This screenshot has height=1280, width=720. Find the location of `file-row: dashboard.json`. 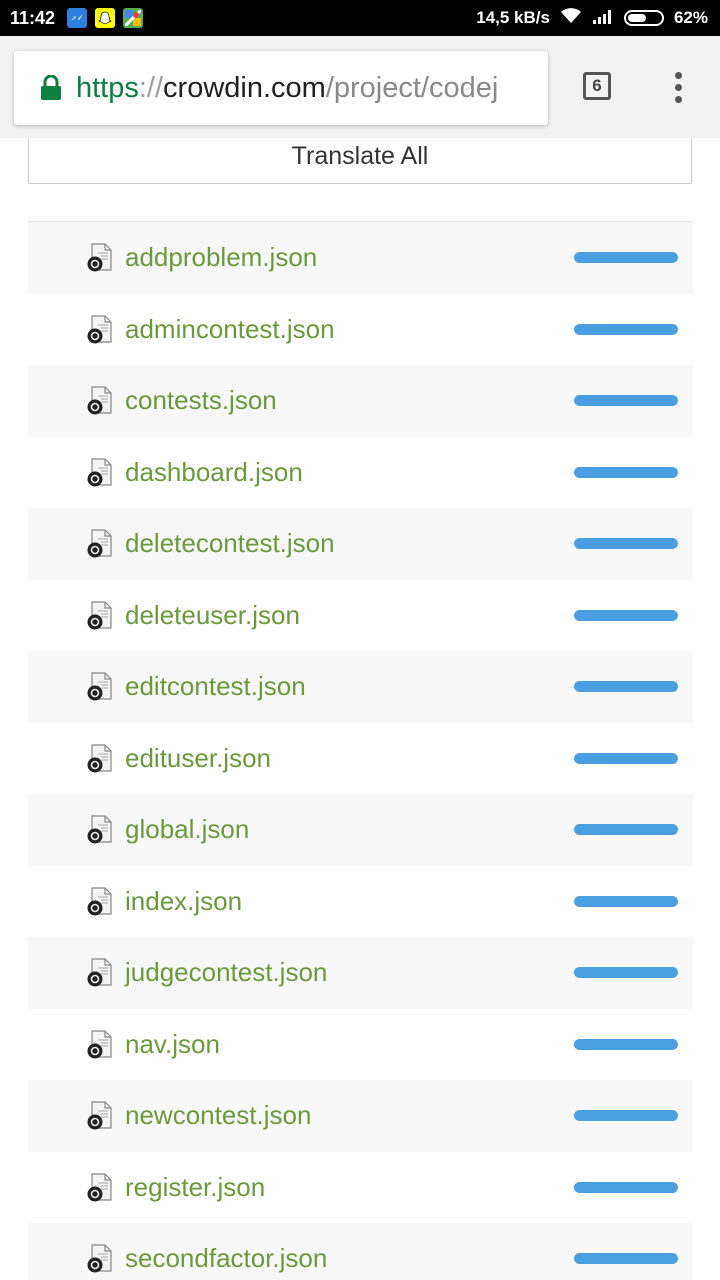

file-row: dashboard.json is located at coordinates (360, 473).